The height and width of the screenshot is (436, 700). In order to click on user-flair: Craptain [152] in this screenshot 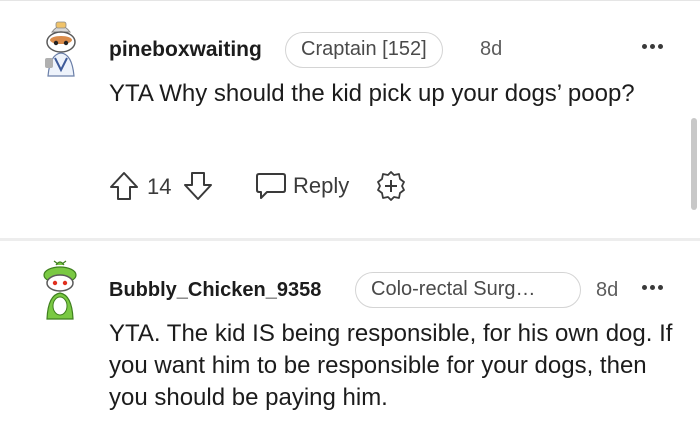, I will do `click(364, 50)`.